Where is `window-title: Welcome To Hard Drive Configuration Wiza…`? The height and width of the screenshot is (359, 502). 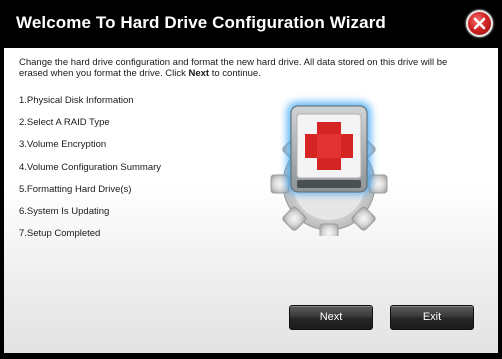
window-title: Welcome To Hard Drive Configuration Wiza… is located at coordinates (201, 22).